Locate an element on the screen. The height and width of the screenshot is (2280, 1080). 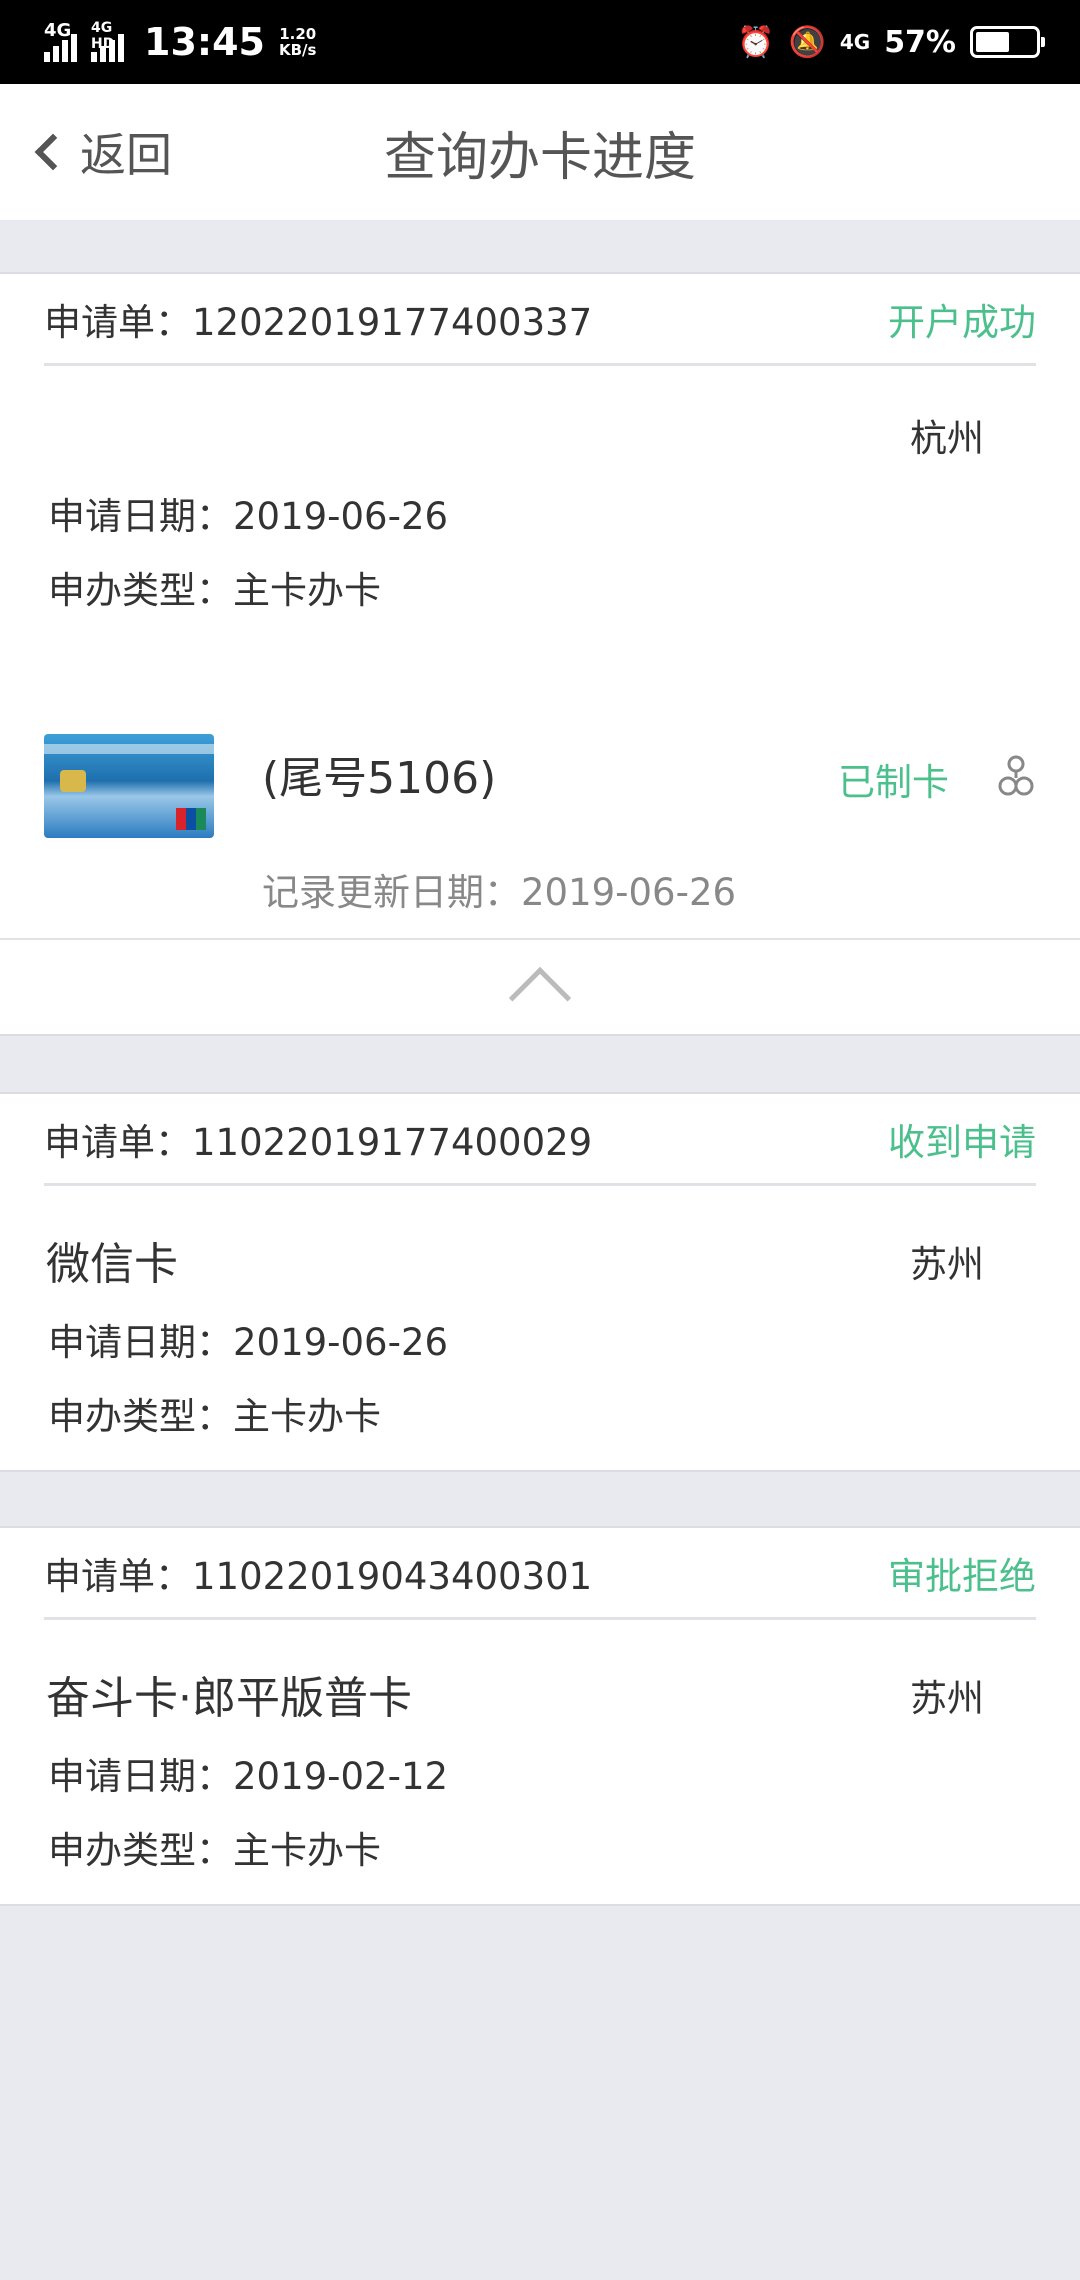
back-button: 返回 is located at coordinates (100, 152).